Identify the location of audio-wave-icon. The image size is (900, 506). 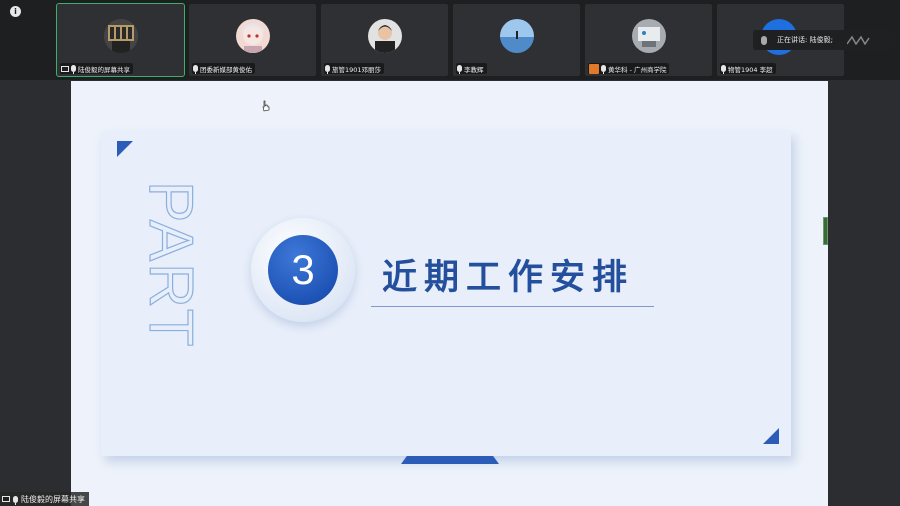
(858, 40).